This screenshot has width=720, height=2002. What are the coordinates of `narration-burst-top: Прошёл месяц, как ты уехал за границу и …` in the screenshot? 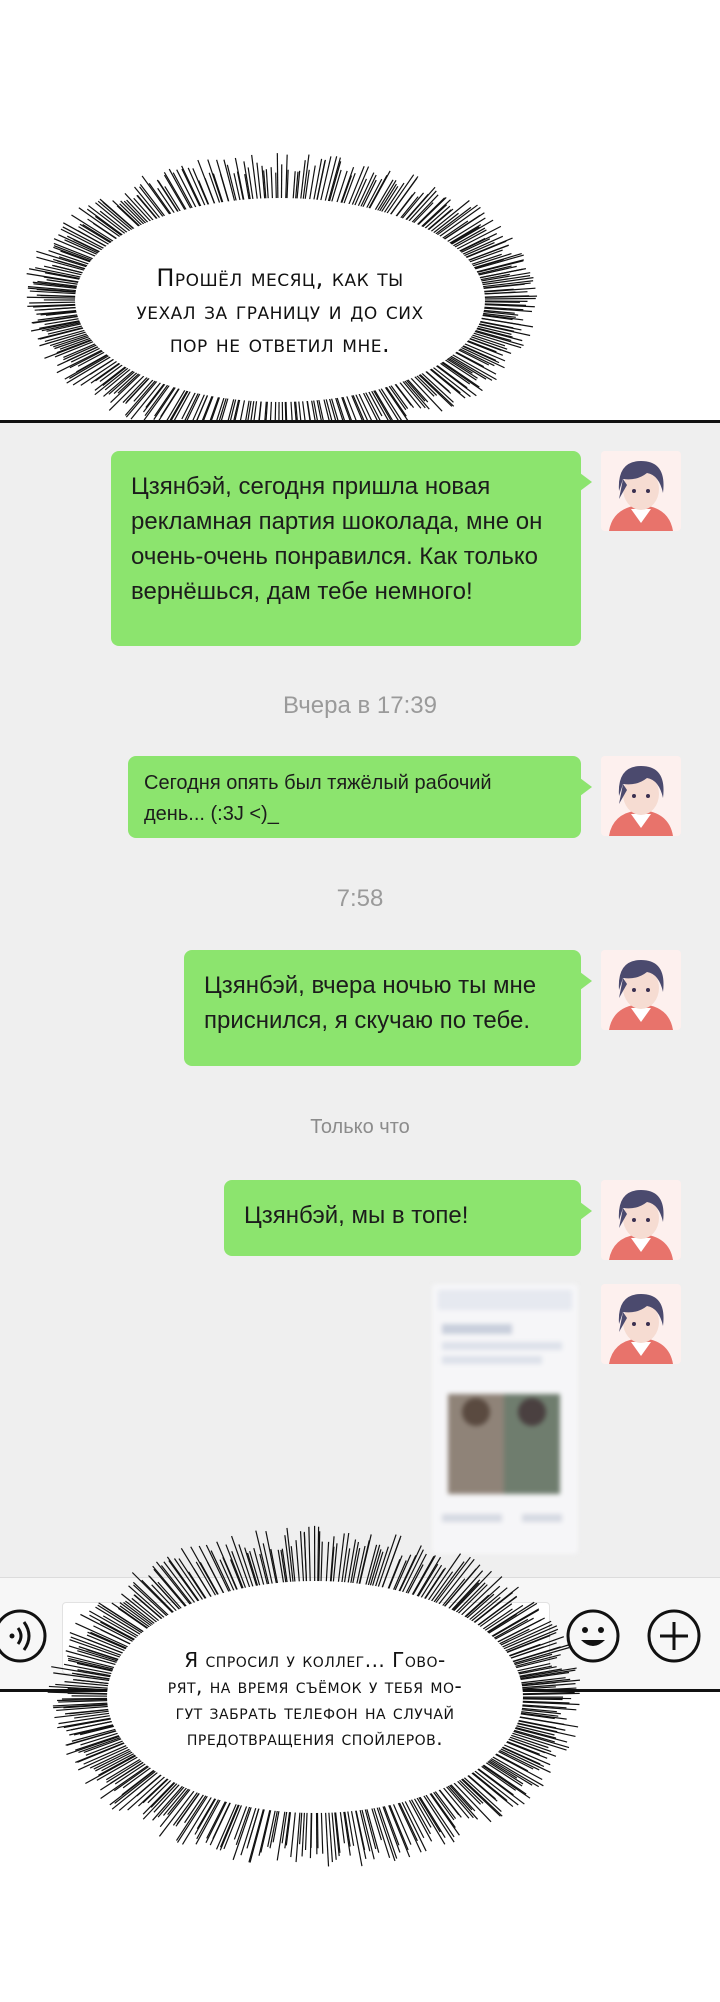 It's located at (280, 300).